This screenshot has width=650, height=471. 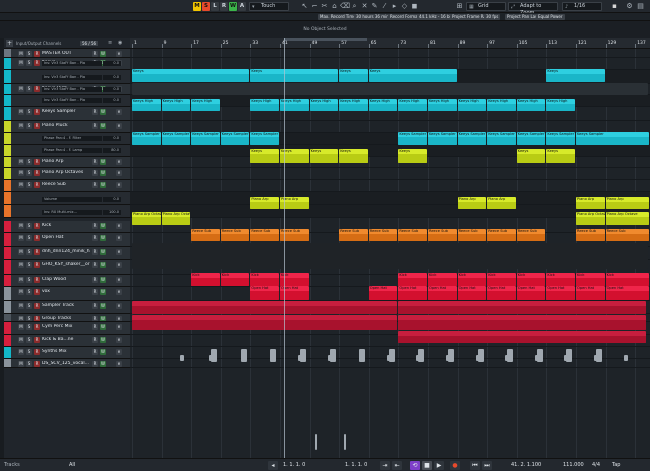 I want to click on track-name: dnh_dnn124_minik_hat, so click(x=66, y=252).